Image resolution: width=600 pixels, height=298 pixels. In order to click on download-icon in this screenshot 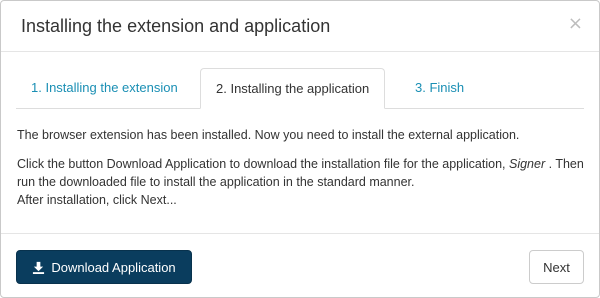, I will do `click(39, 267)`.